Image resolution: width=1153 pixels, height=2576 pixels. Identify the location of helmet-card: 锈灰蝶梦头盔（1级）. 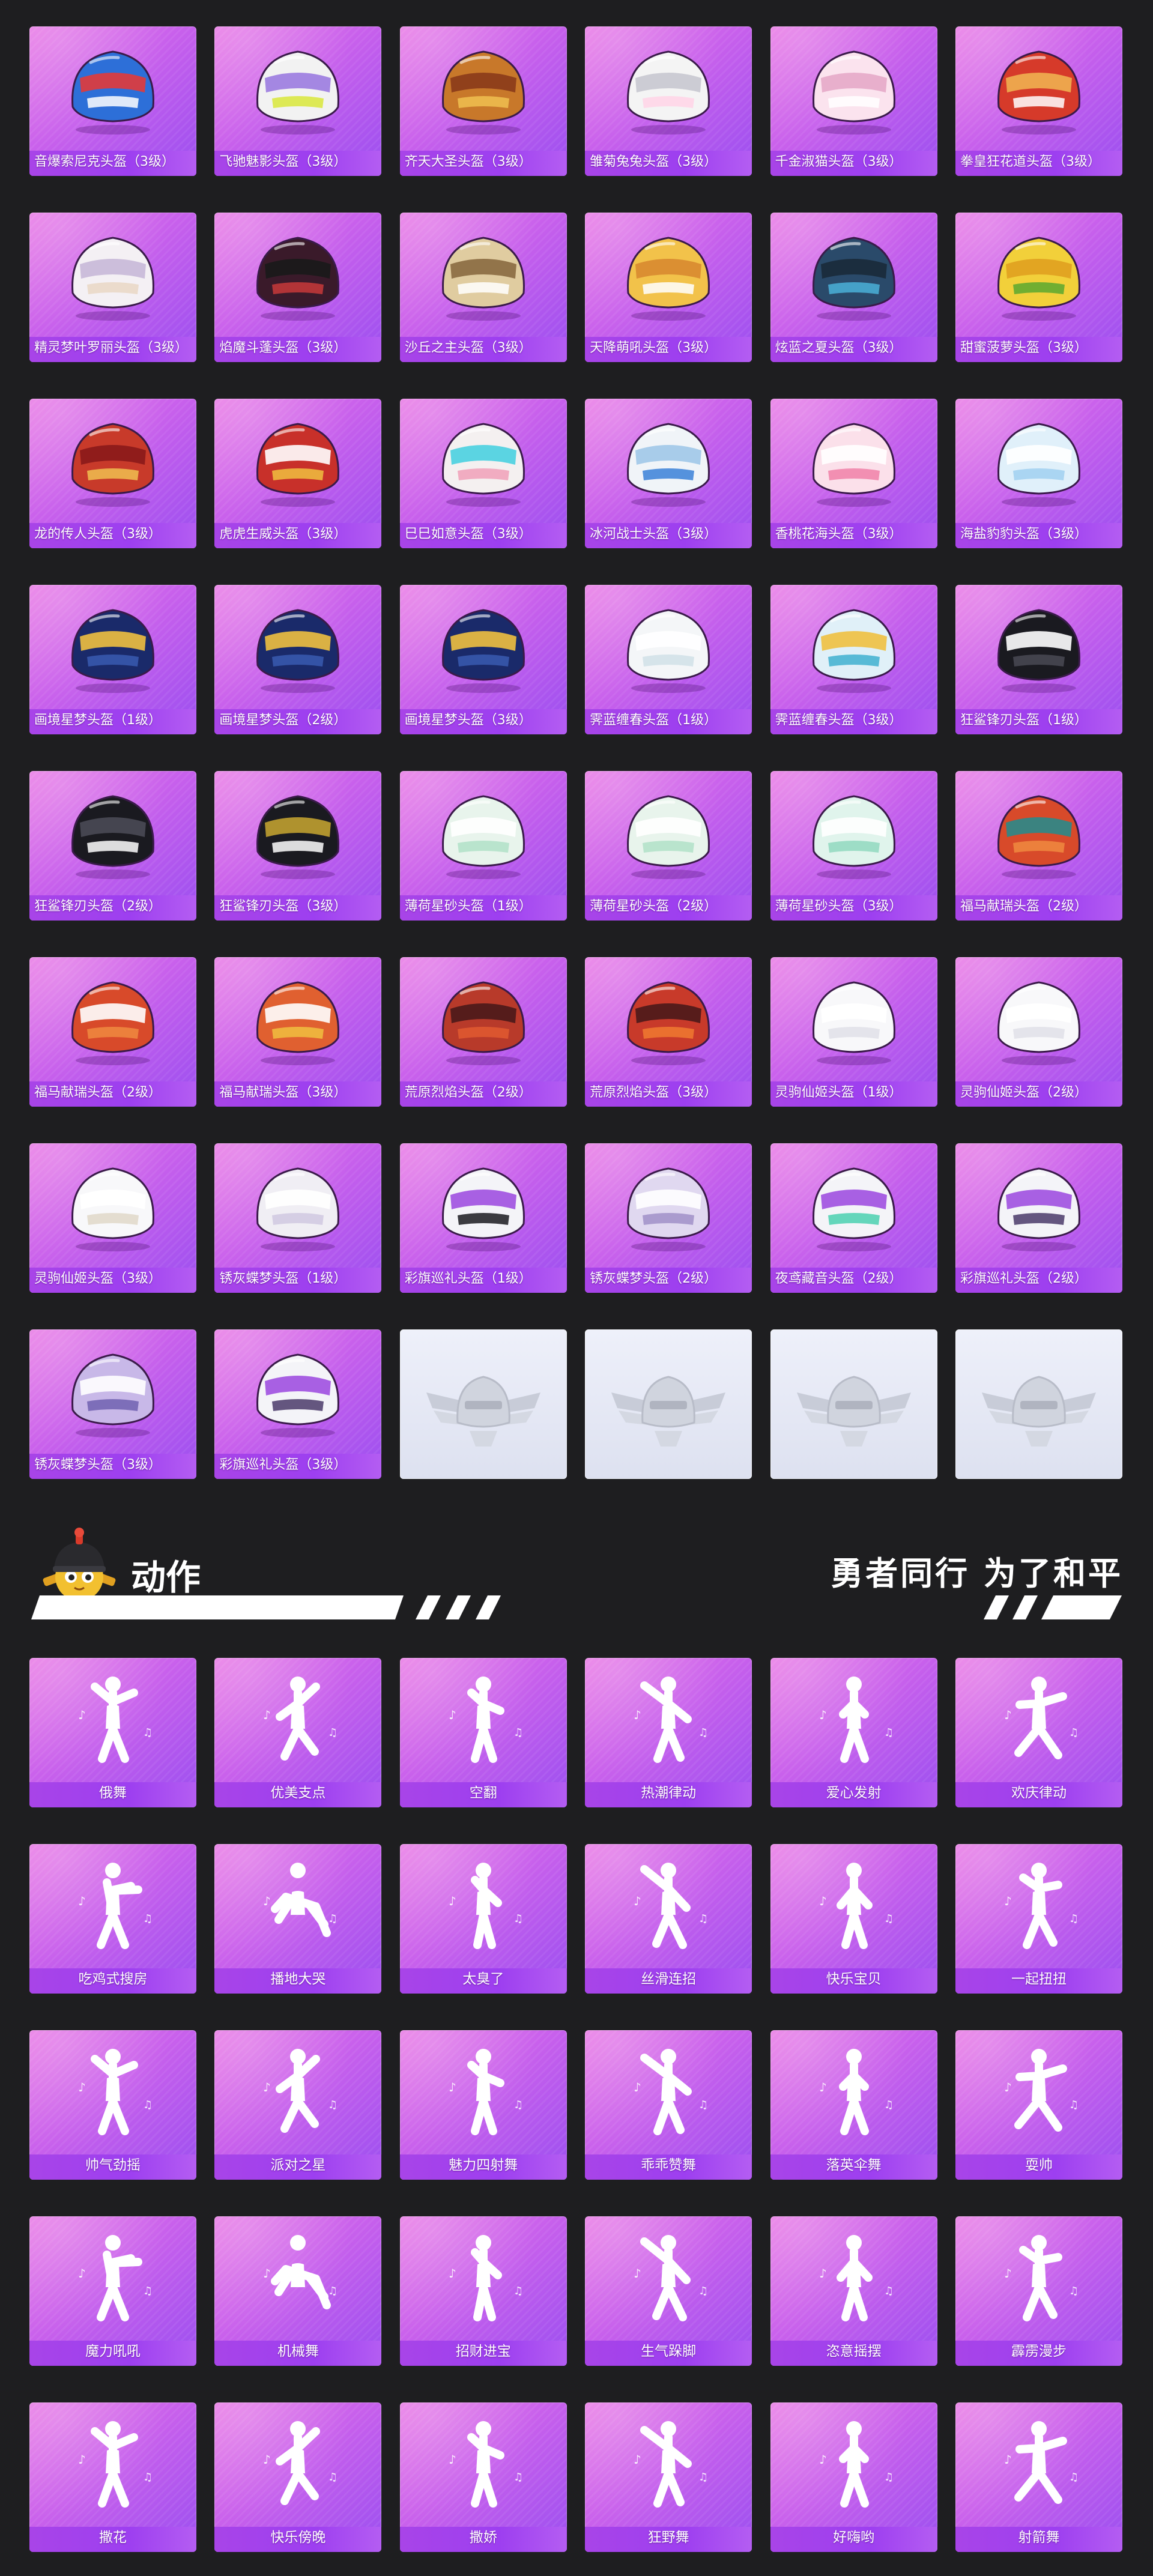
(298, 1218).